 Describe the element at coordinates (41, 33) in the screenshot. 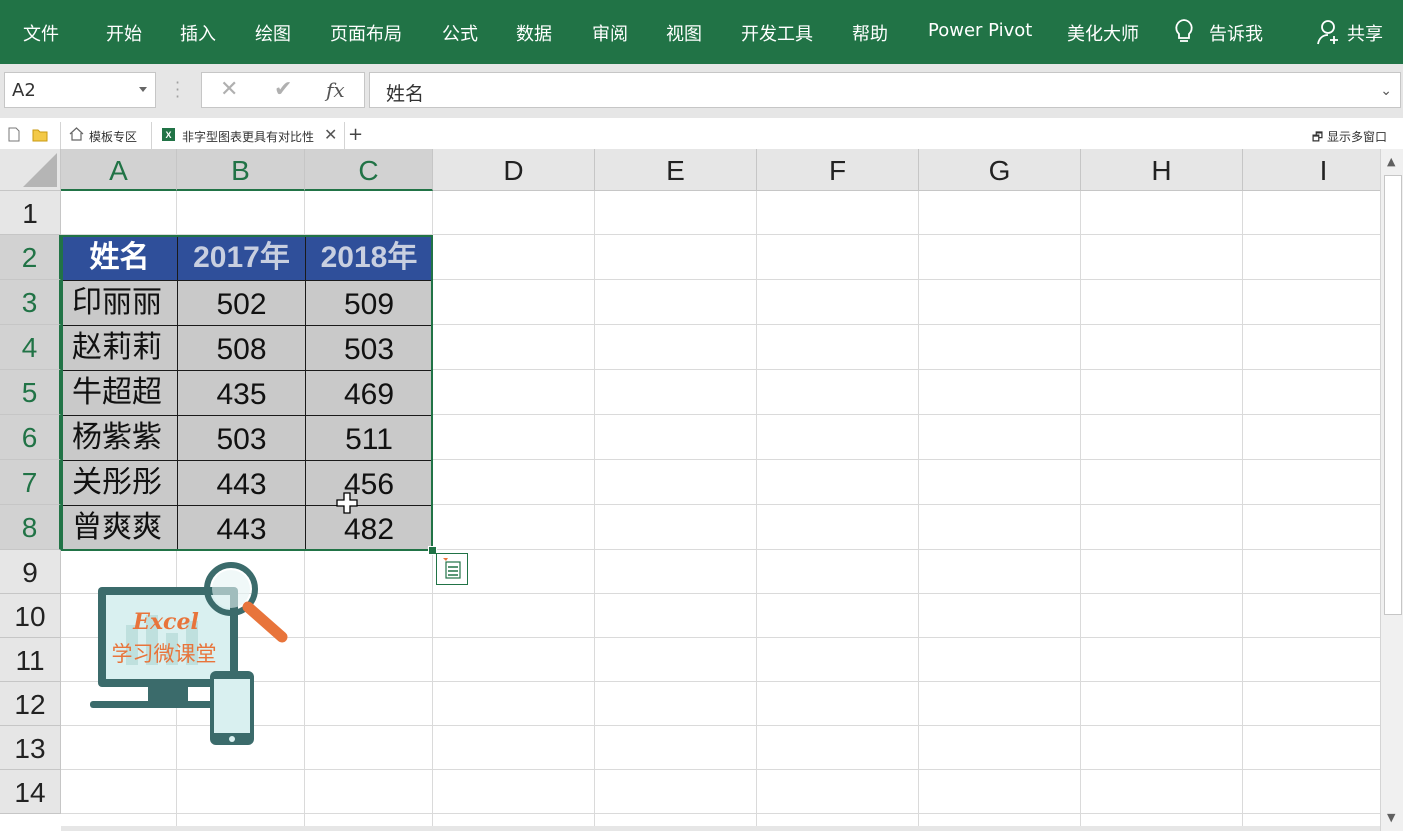

I see `ribbon-tab-file: 文件` at that location.